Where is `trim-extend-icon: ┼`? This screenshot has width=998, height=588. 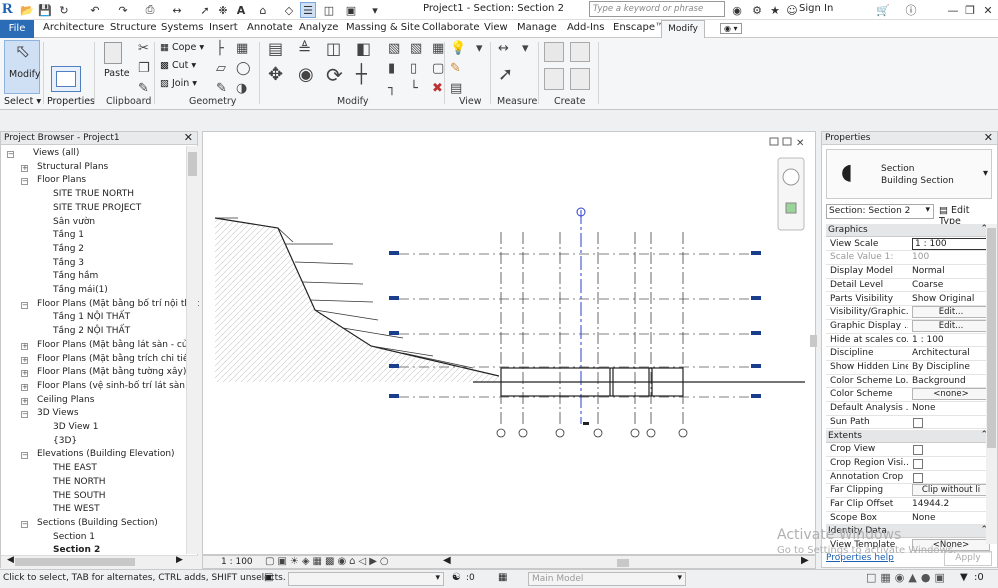 trim-extend-icon: ┼ is located at coordinates (361, 75).